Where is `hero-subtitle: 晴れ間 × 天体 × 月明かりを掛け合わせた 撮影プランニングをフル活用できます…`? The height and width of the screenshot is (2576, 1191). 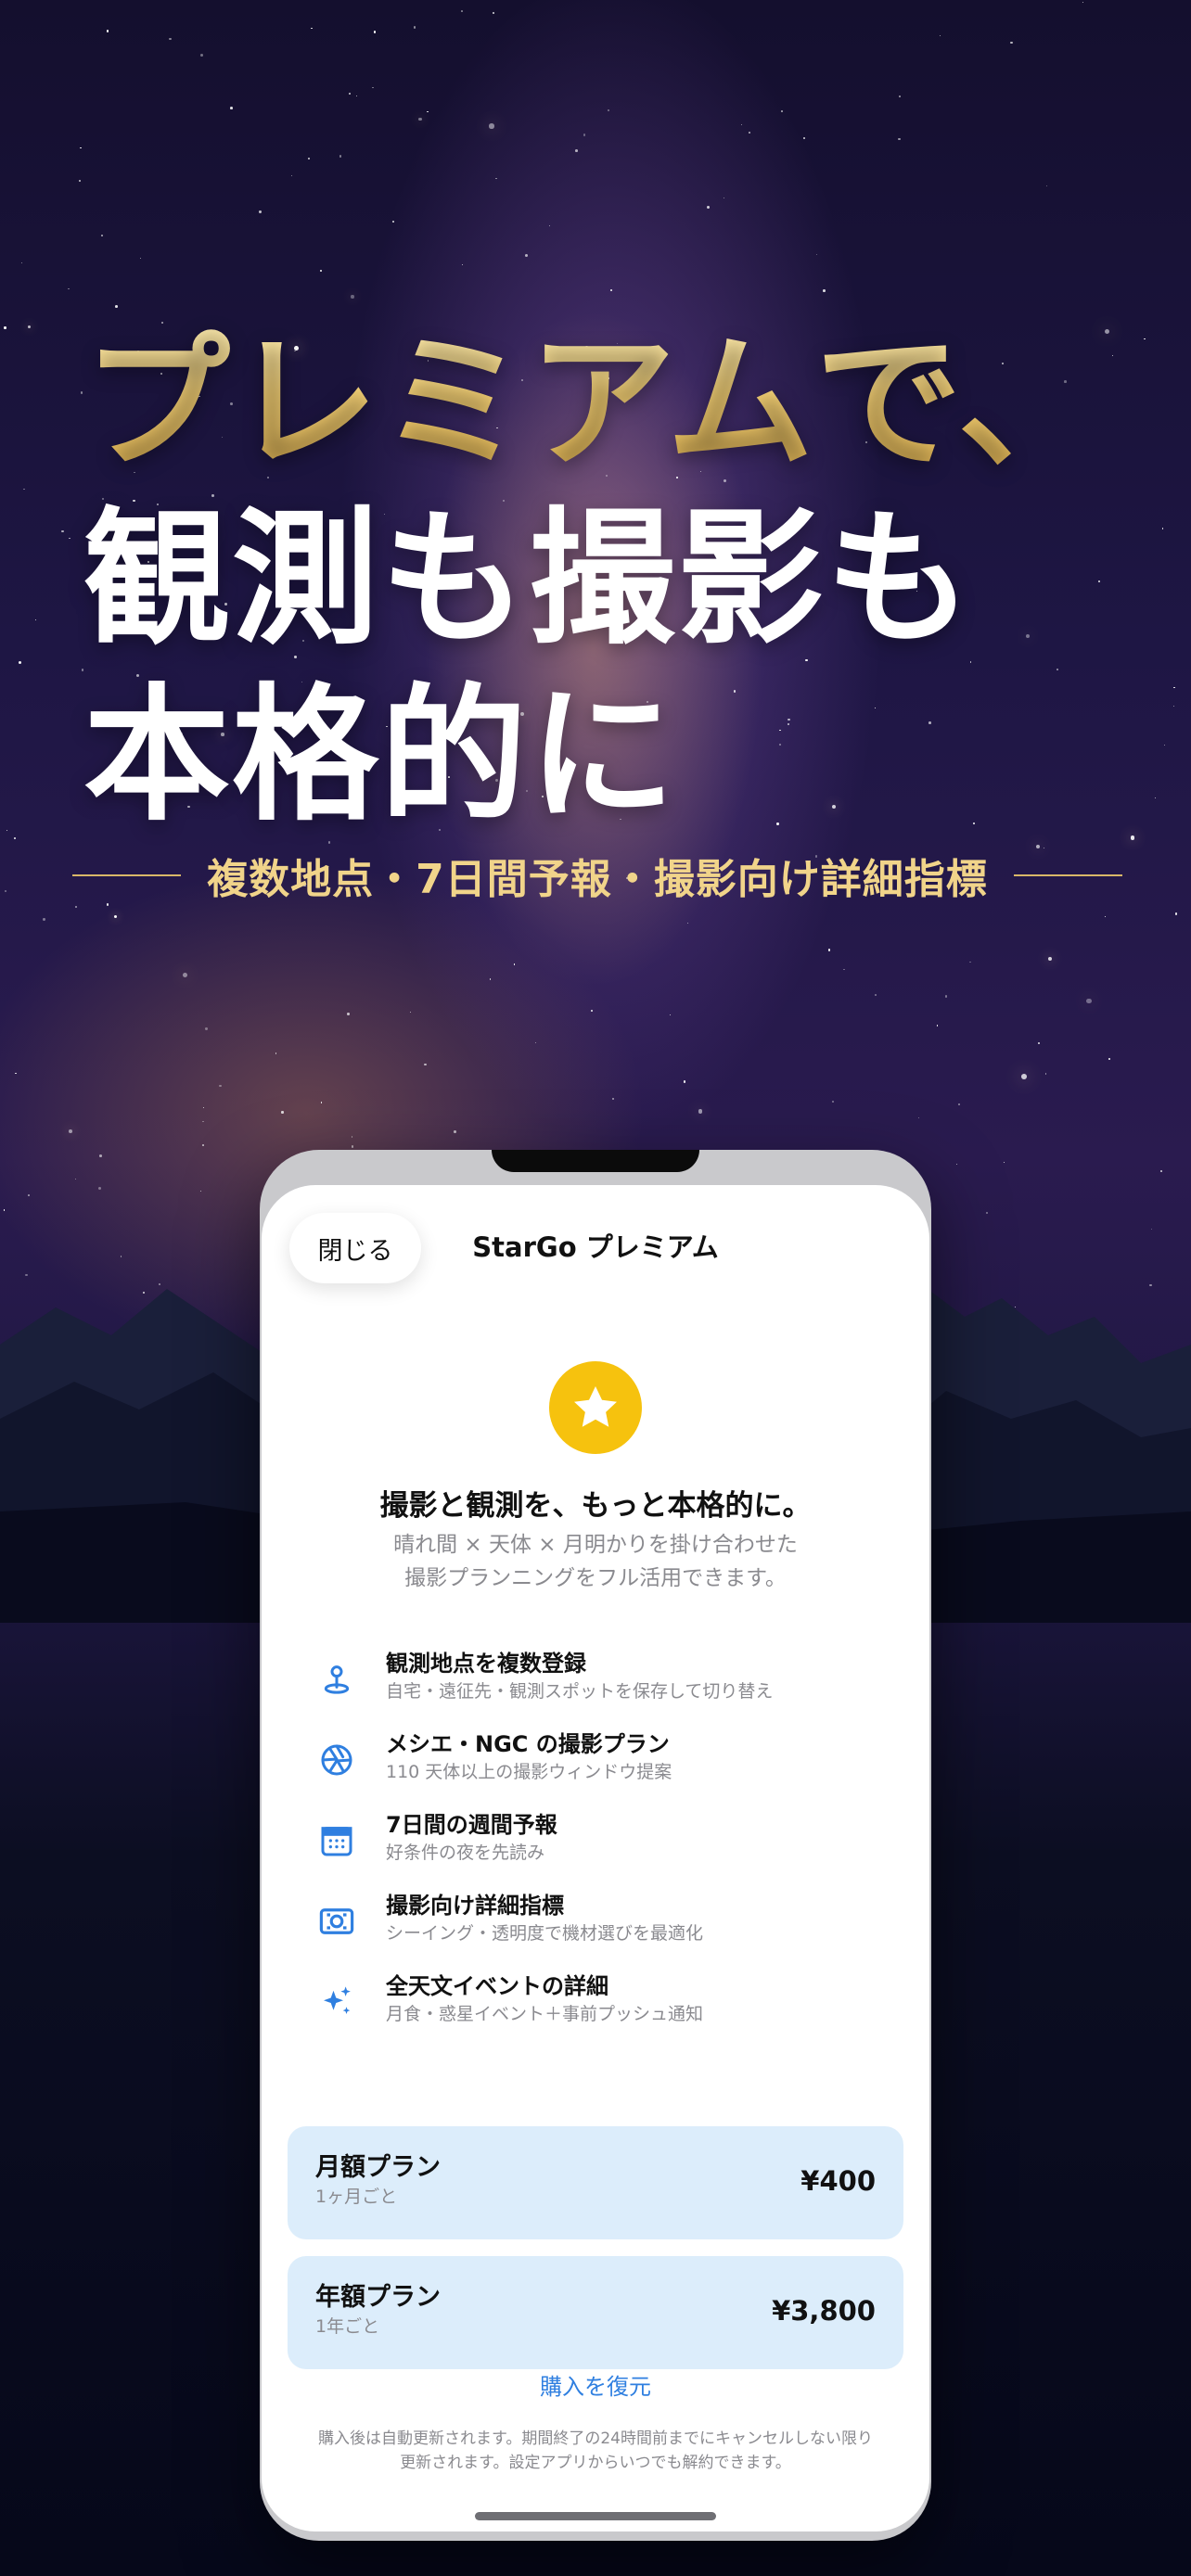 hero-subtitle: 晴れ間 × 天体 × 月明かりを掛け合わせた 撮影プランニングをフル活用できます… is located at coordinates (595, 1561).